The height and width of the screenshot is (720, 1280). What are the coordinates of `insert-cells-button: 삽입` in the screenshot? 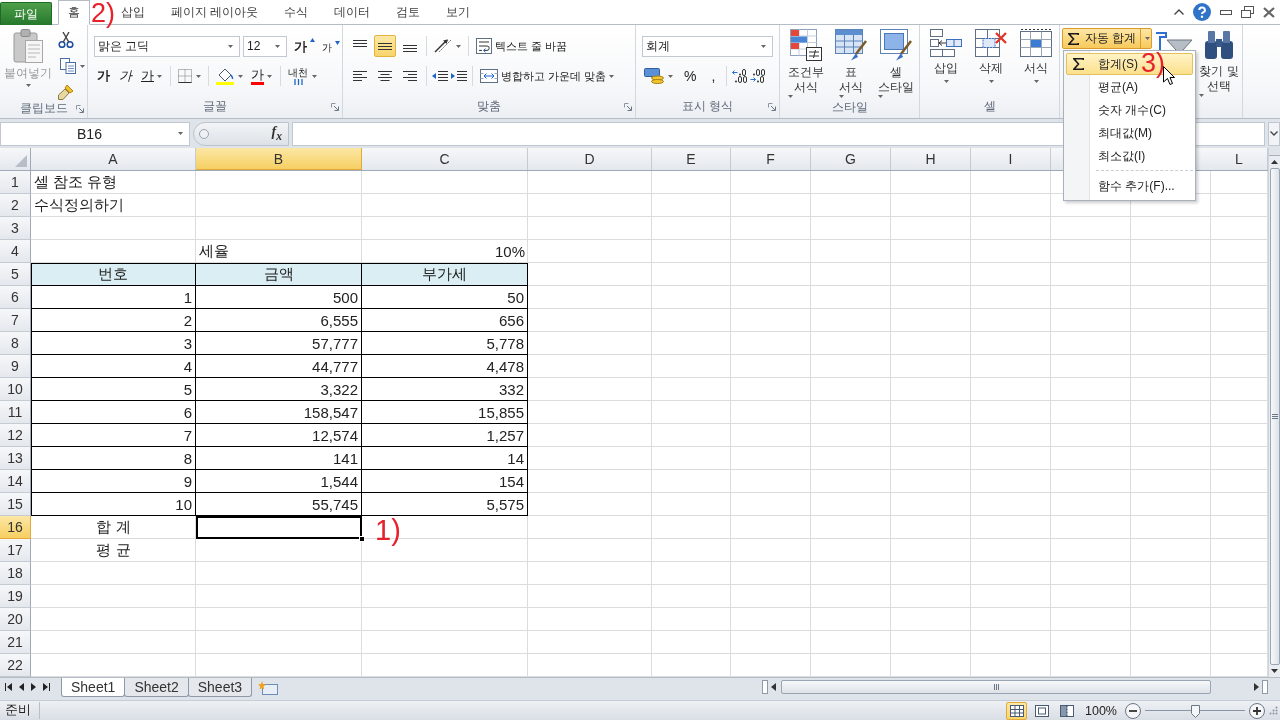 It's located at (946, 56).